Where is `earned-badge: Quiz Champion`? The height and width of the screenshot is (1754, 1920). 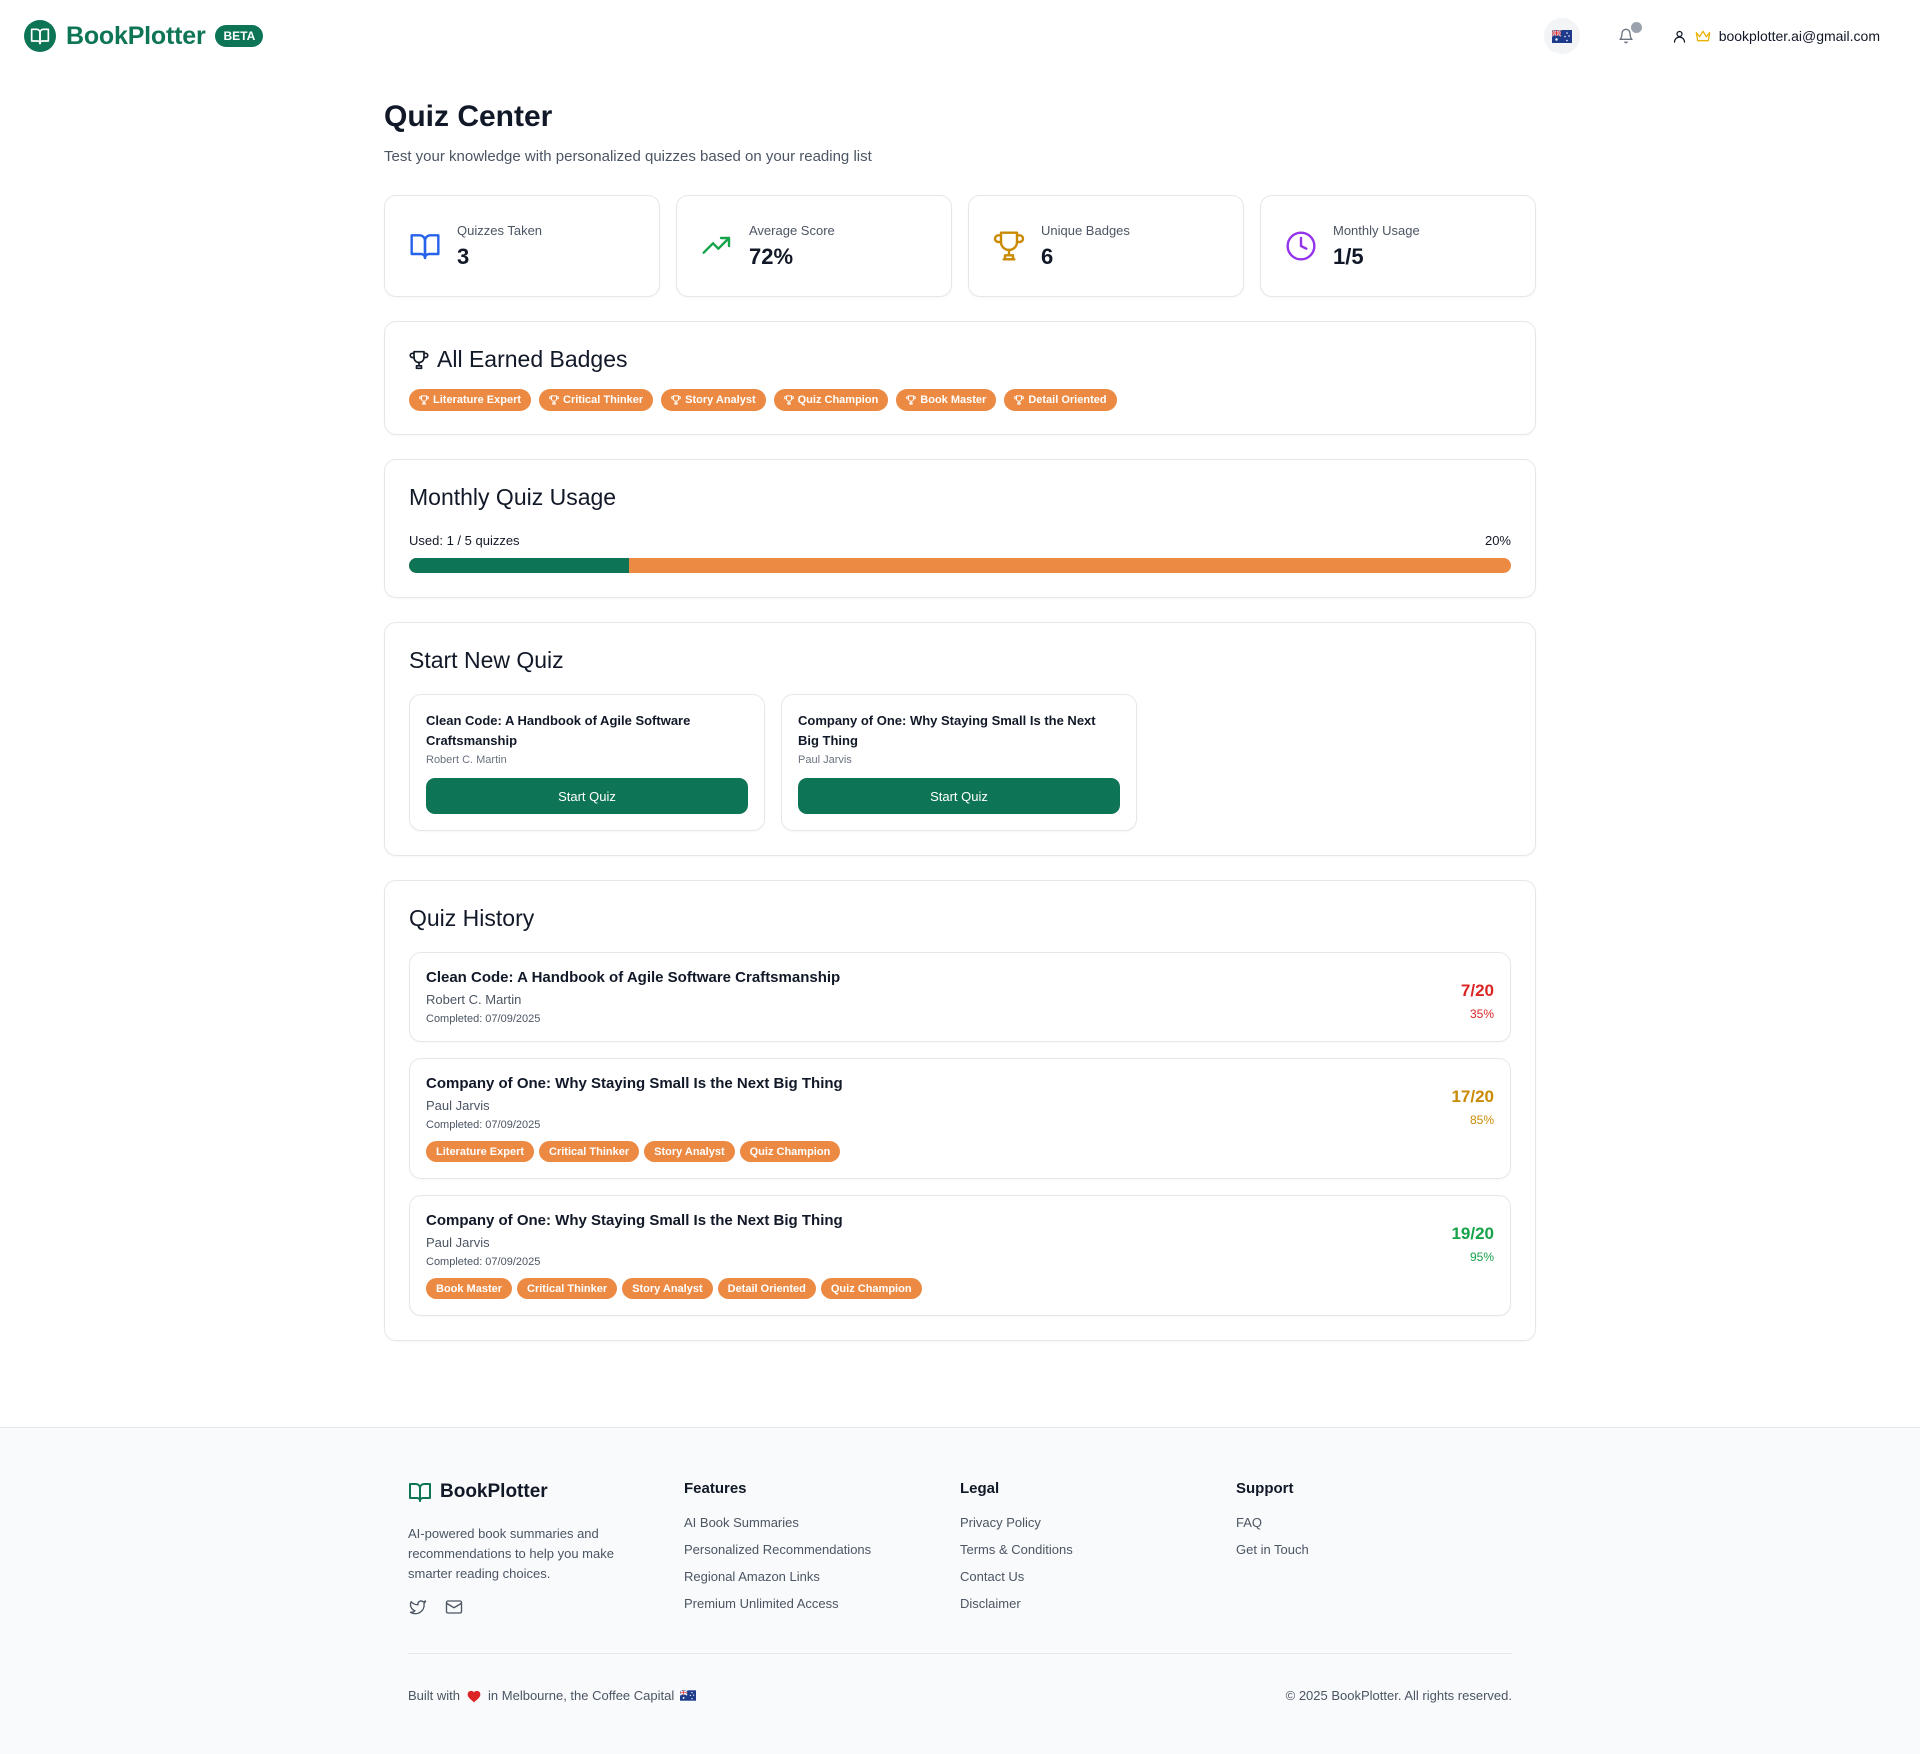
earned-badge: Quiz Champion is located at coordinates (831, 400).